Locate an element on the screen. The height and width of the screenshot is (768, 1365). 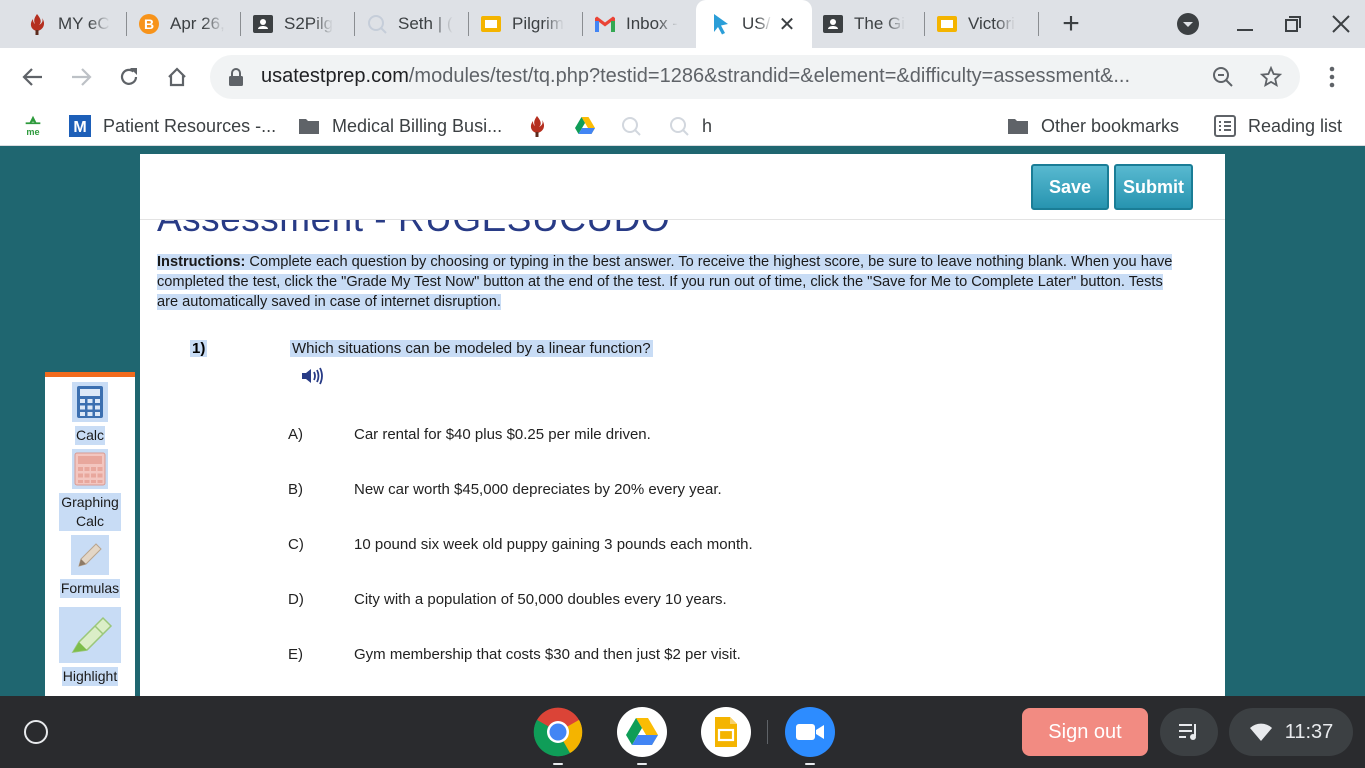
bookmark-drive is located at coordinates (585, 126).